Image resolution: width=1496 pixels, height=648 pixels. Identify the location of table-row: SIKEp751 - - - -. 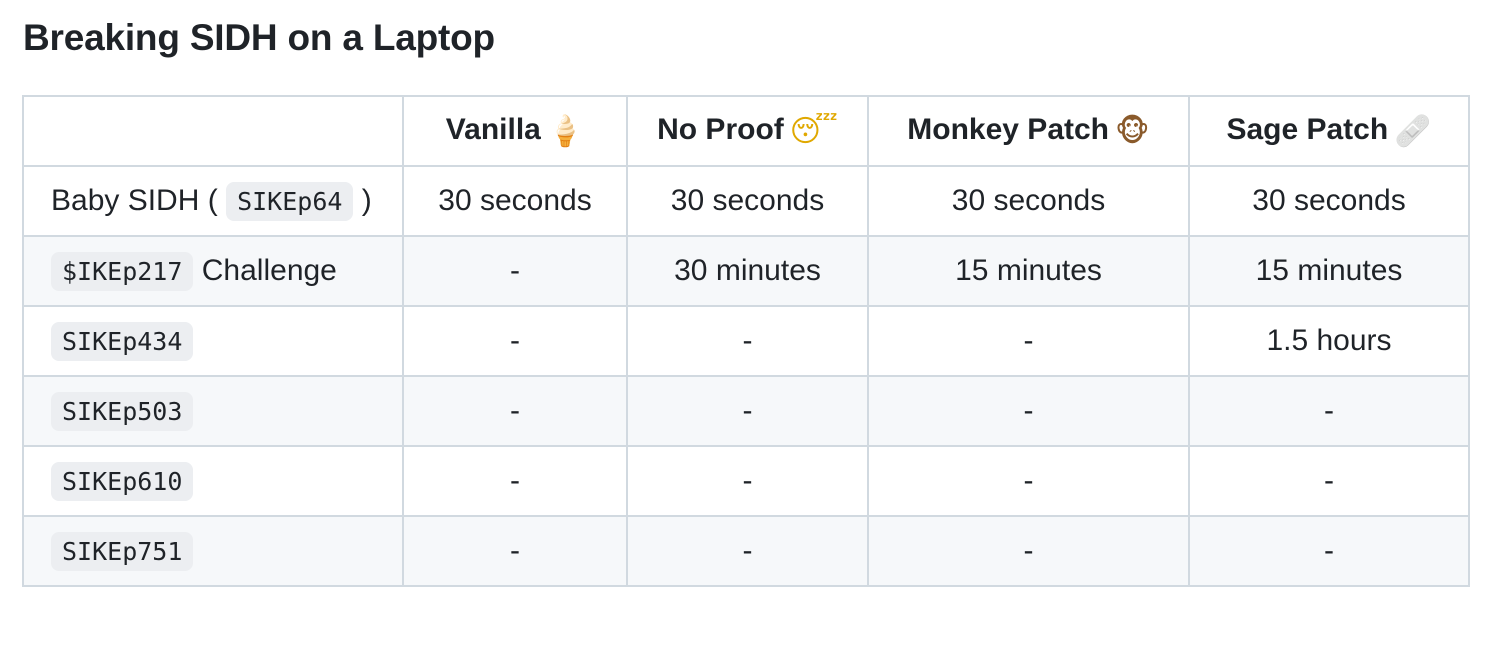
(746, 551).